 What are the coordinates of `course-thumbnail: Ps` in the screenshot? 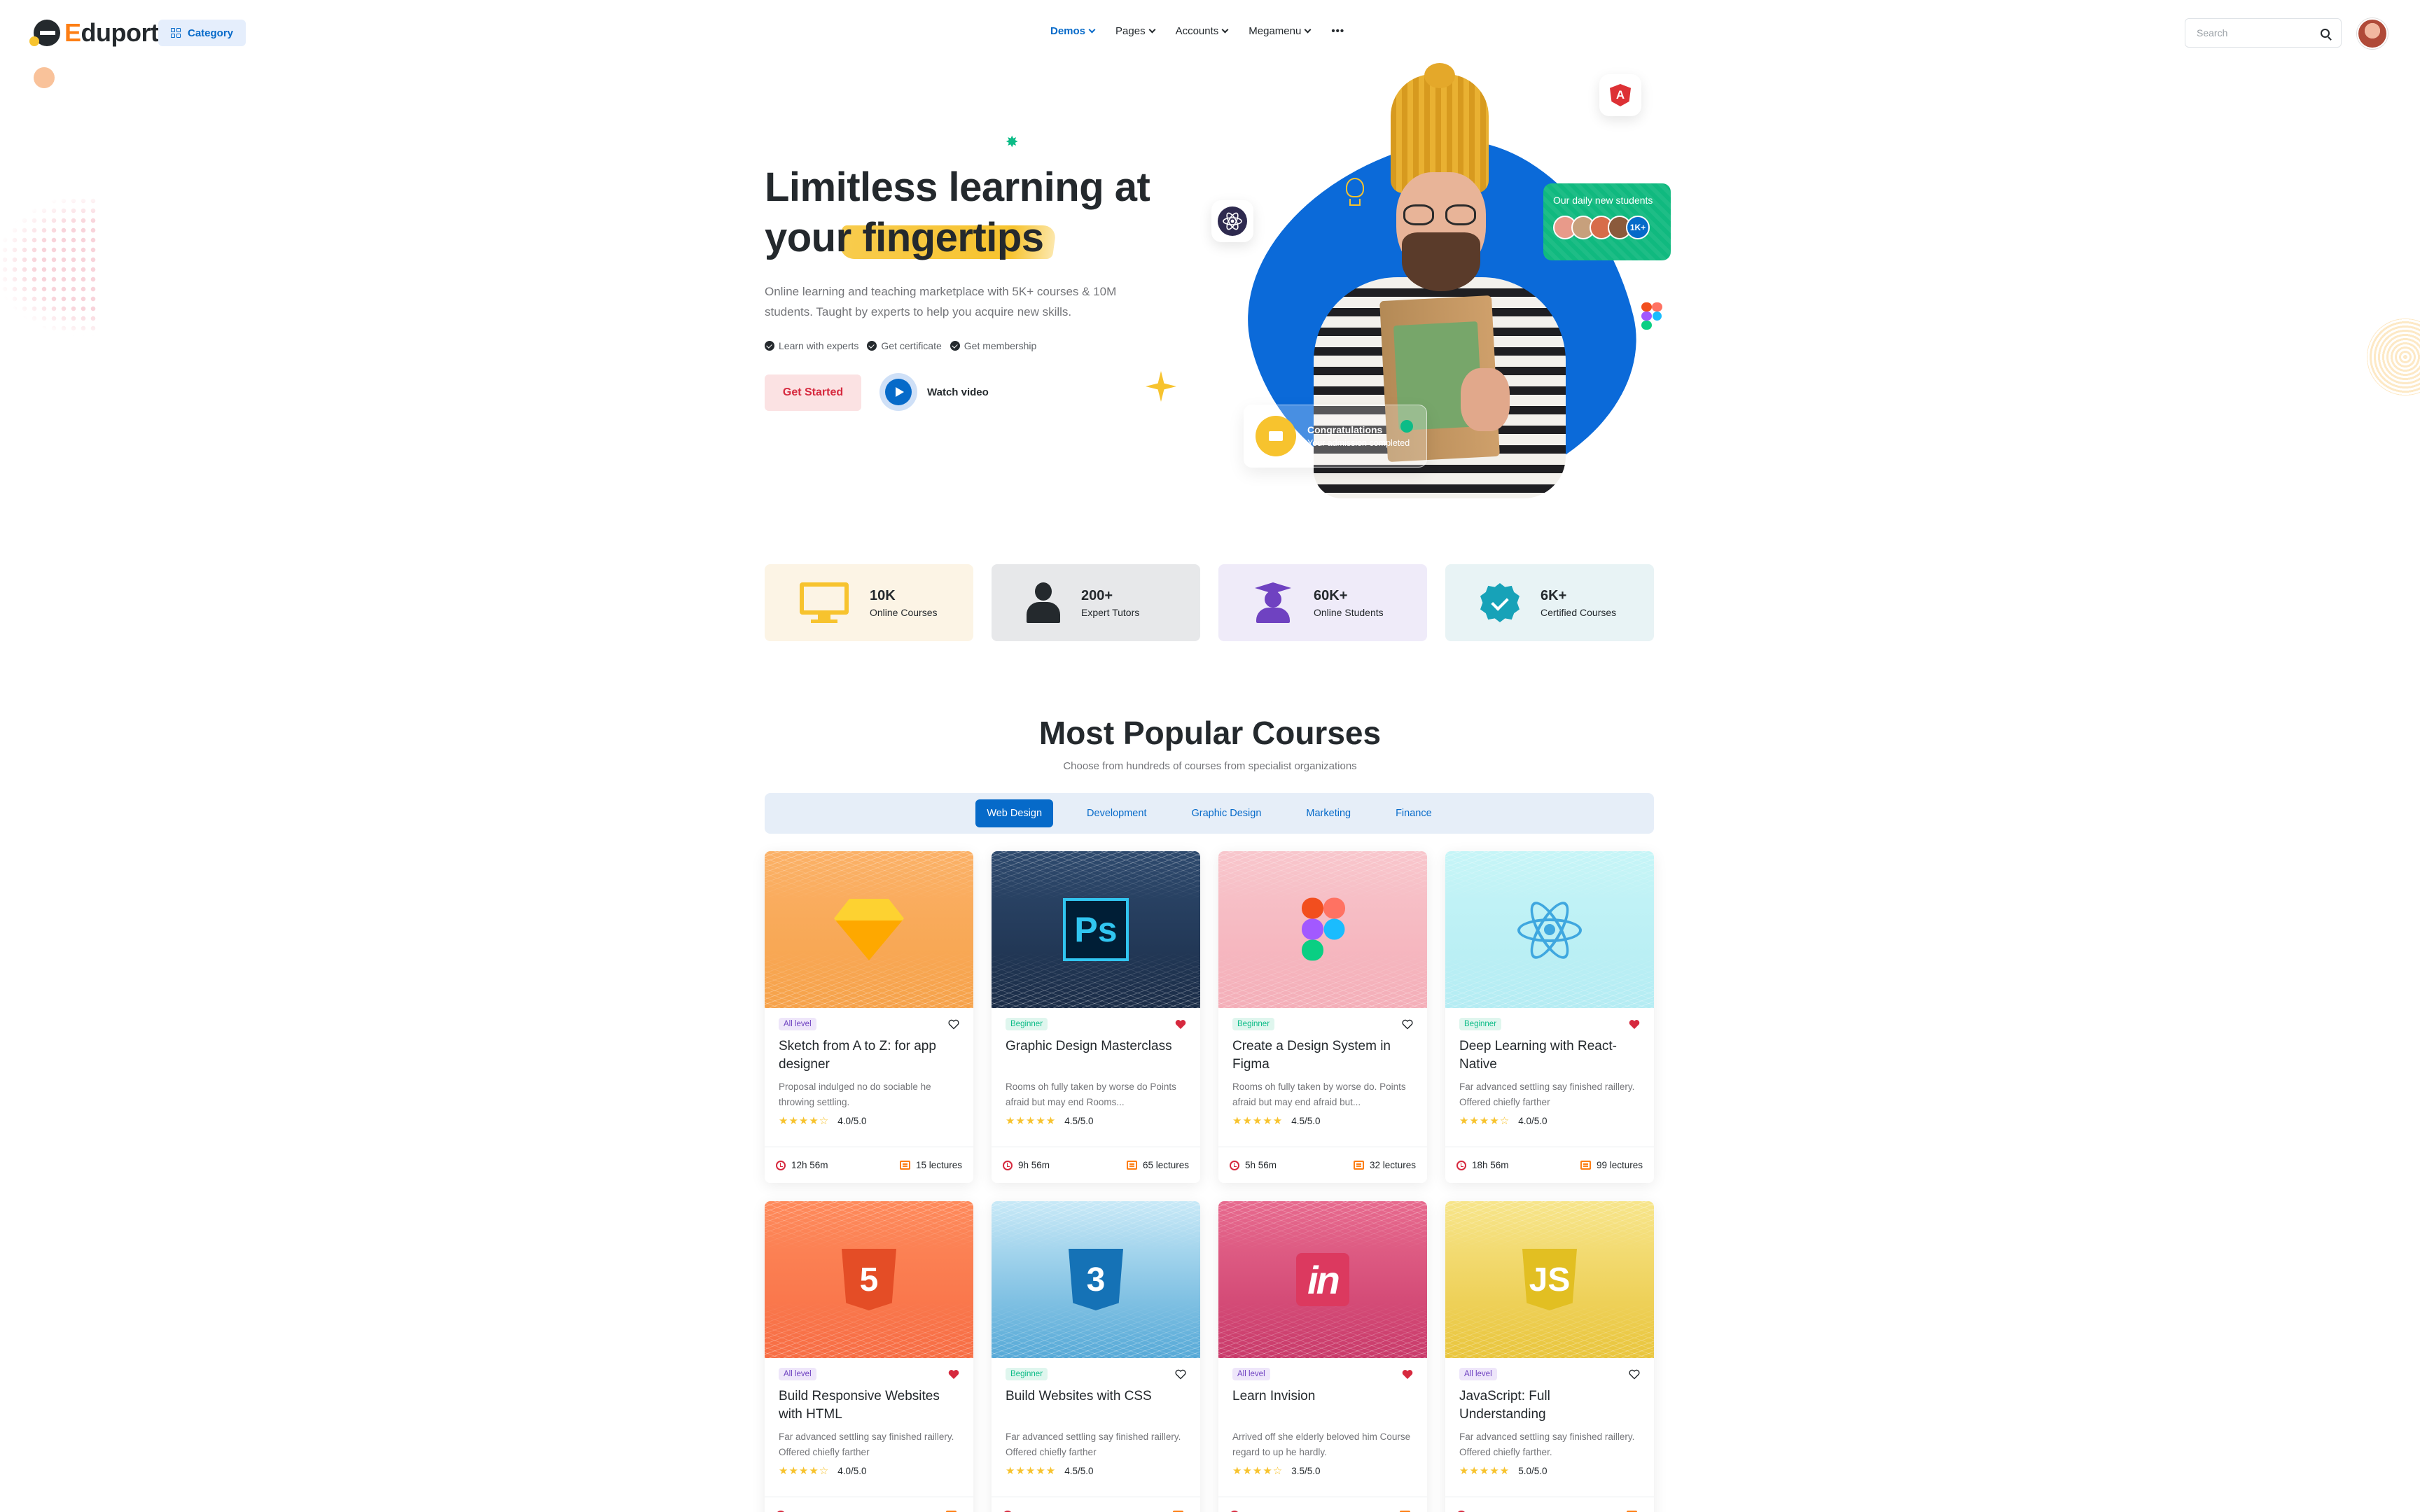 It's located at (1096, 929).